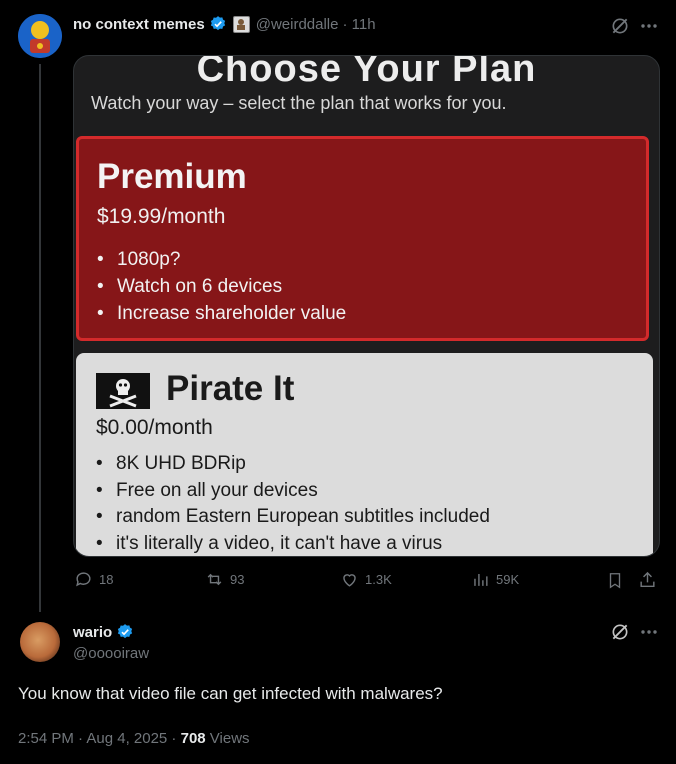 The width and height of the screenshot is (676, 764). What do you see at coordinates (139, 24) in the screenshot?
I see `author-name: no context memes` at bounding box center [139, 24].